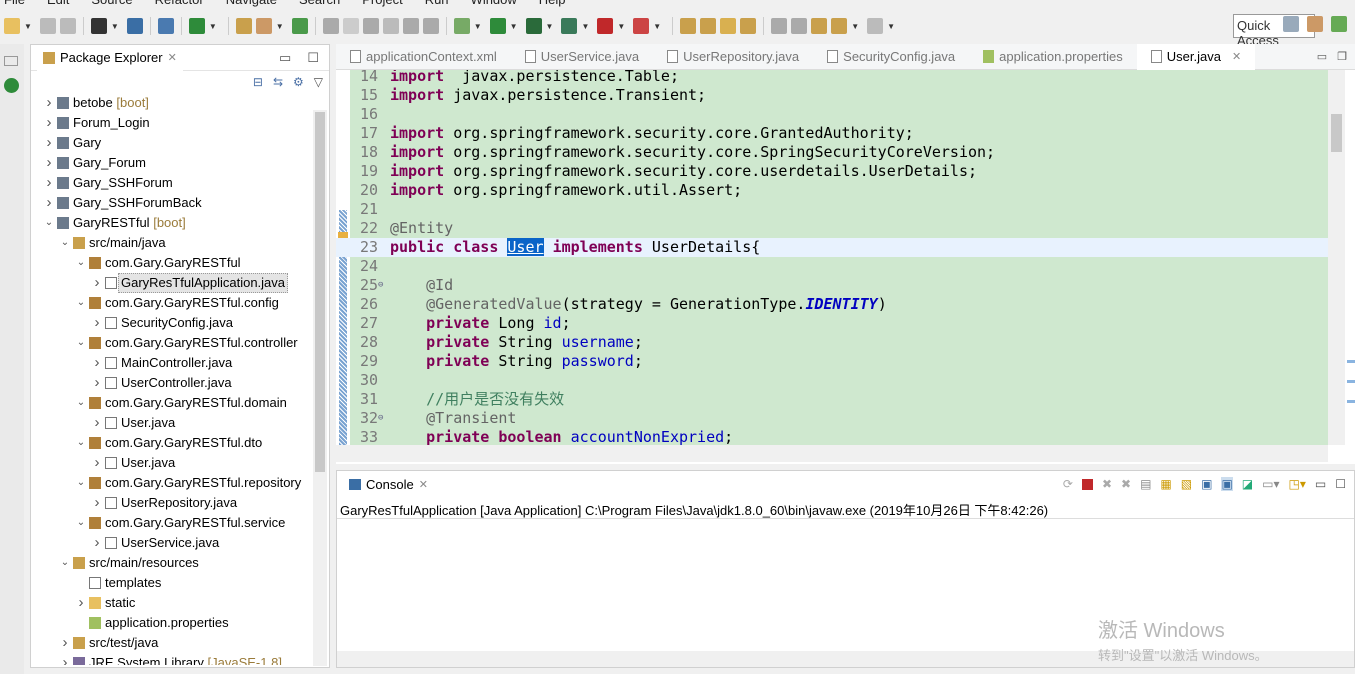 The height and width of the screenshot is (674, 1355). I want to click on search-file-icon, so click(748, 26).